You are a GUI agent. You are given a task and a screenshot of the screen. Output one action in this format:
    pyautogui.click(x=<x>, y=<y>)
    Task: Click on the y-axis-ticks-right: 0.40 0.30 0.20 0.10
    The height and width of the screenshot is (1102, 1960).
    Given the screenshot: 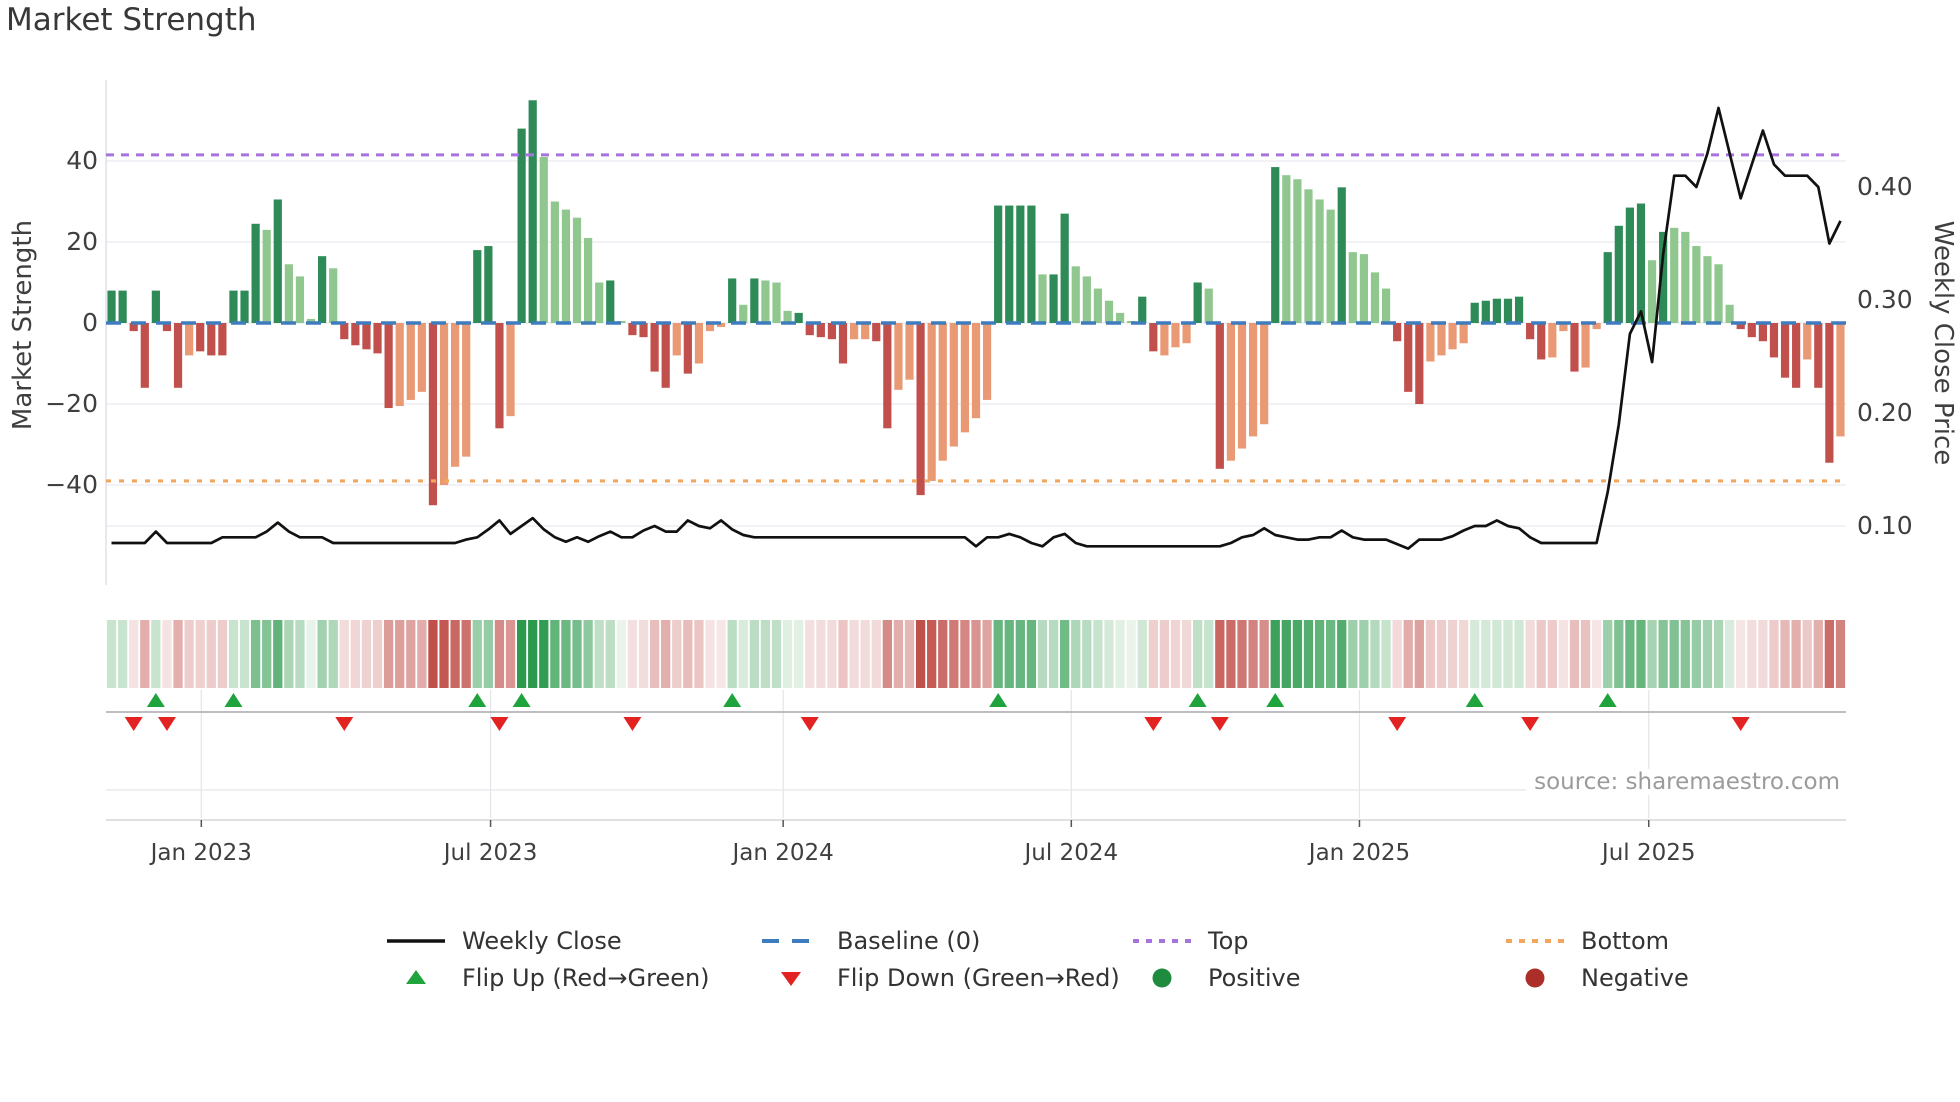 What is the action you would take?
    pyautogui.click(x=1885, y=356)
    